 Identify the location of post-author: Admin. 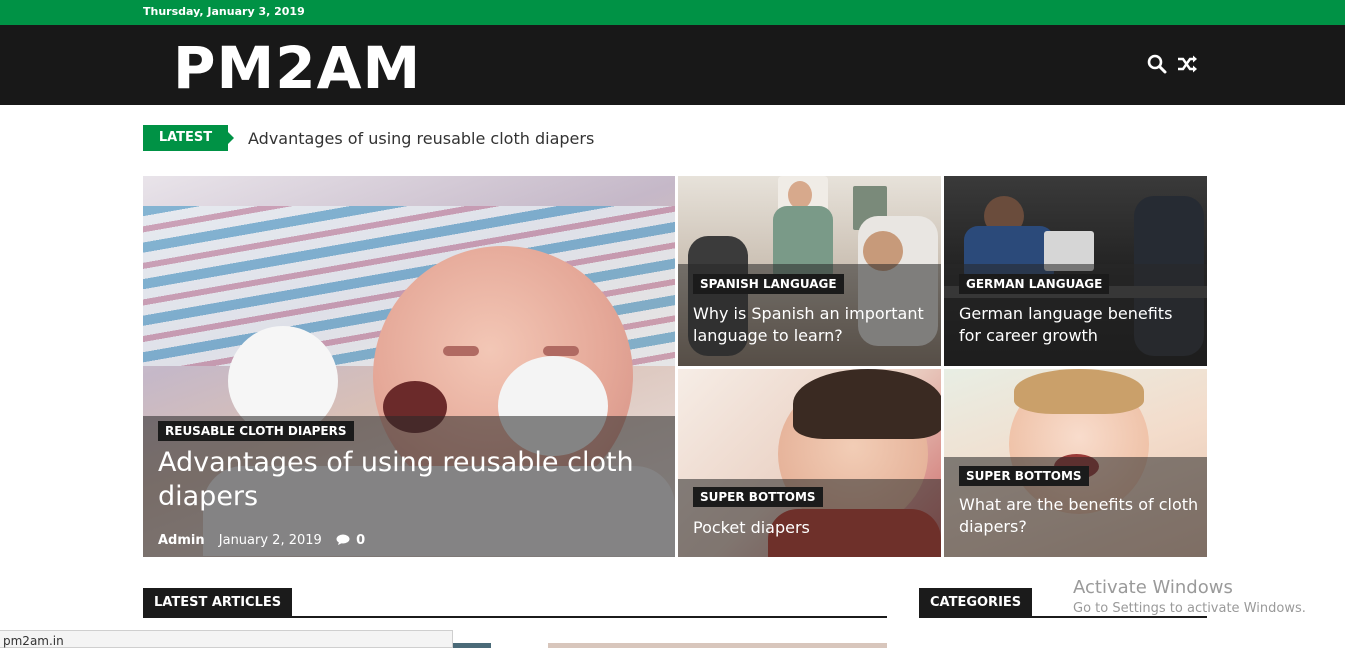
(181, 540).